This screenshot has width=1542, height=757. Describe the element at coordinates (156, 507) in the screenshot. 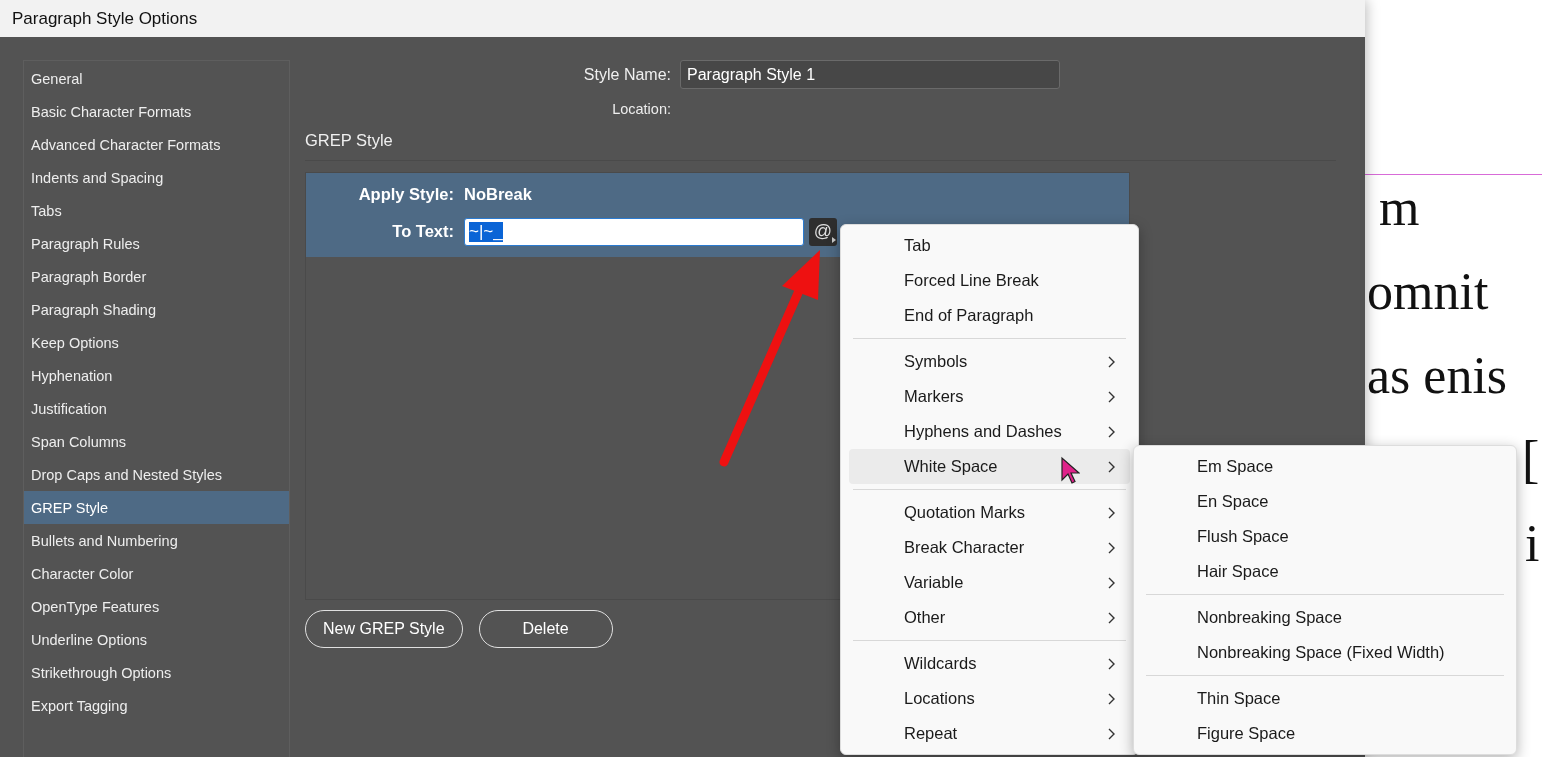

I see `sidebar-item: GREP Style` at that location.